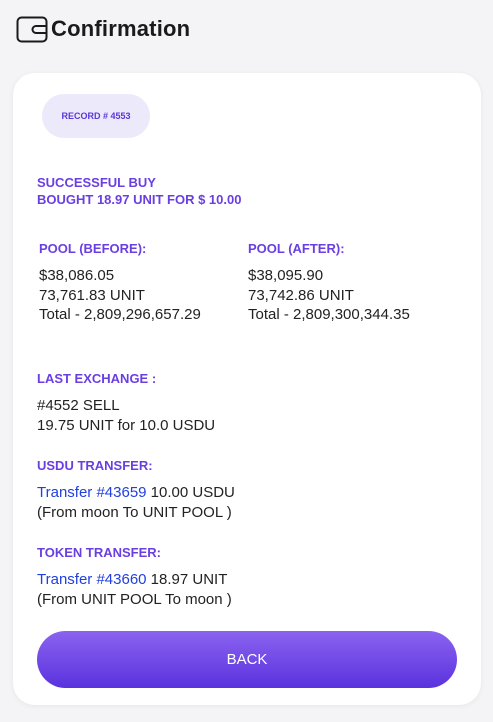  What do you see at coordinates (296, 248) in the screenshot?
I see `pool-after-heading: POOL (AFTER):` at bounding box center [296, 248].